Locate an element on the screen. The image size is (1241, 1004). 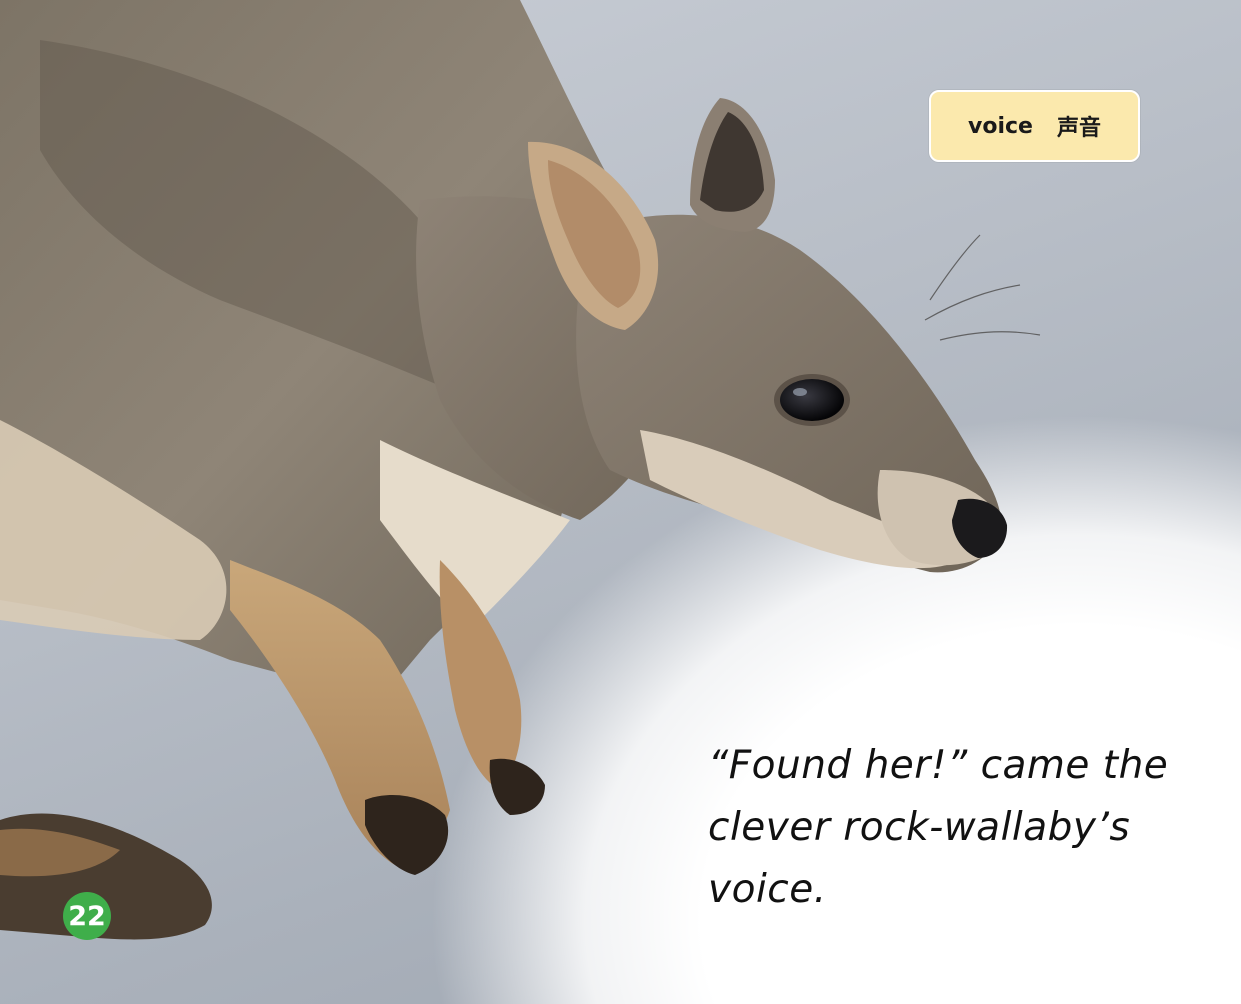
story-line: “Found her!” came the is located at coordinates (938, 765).